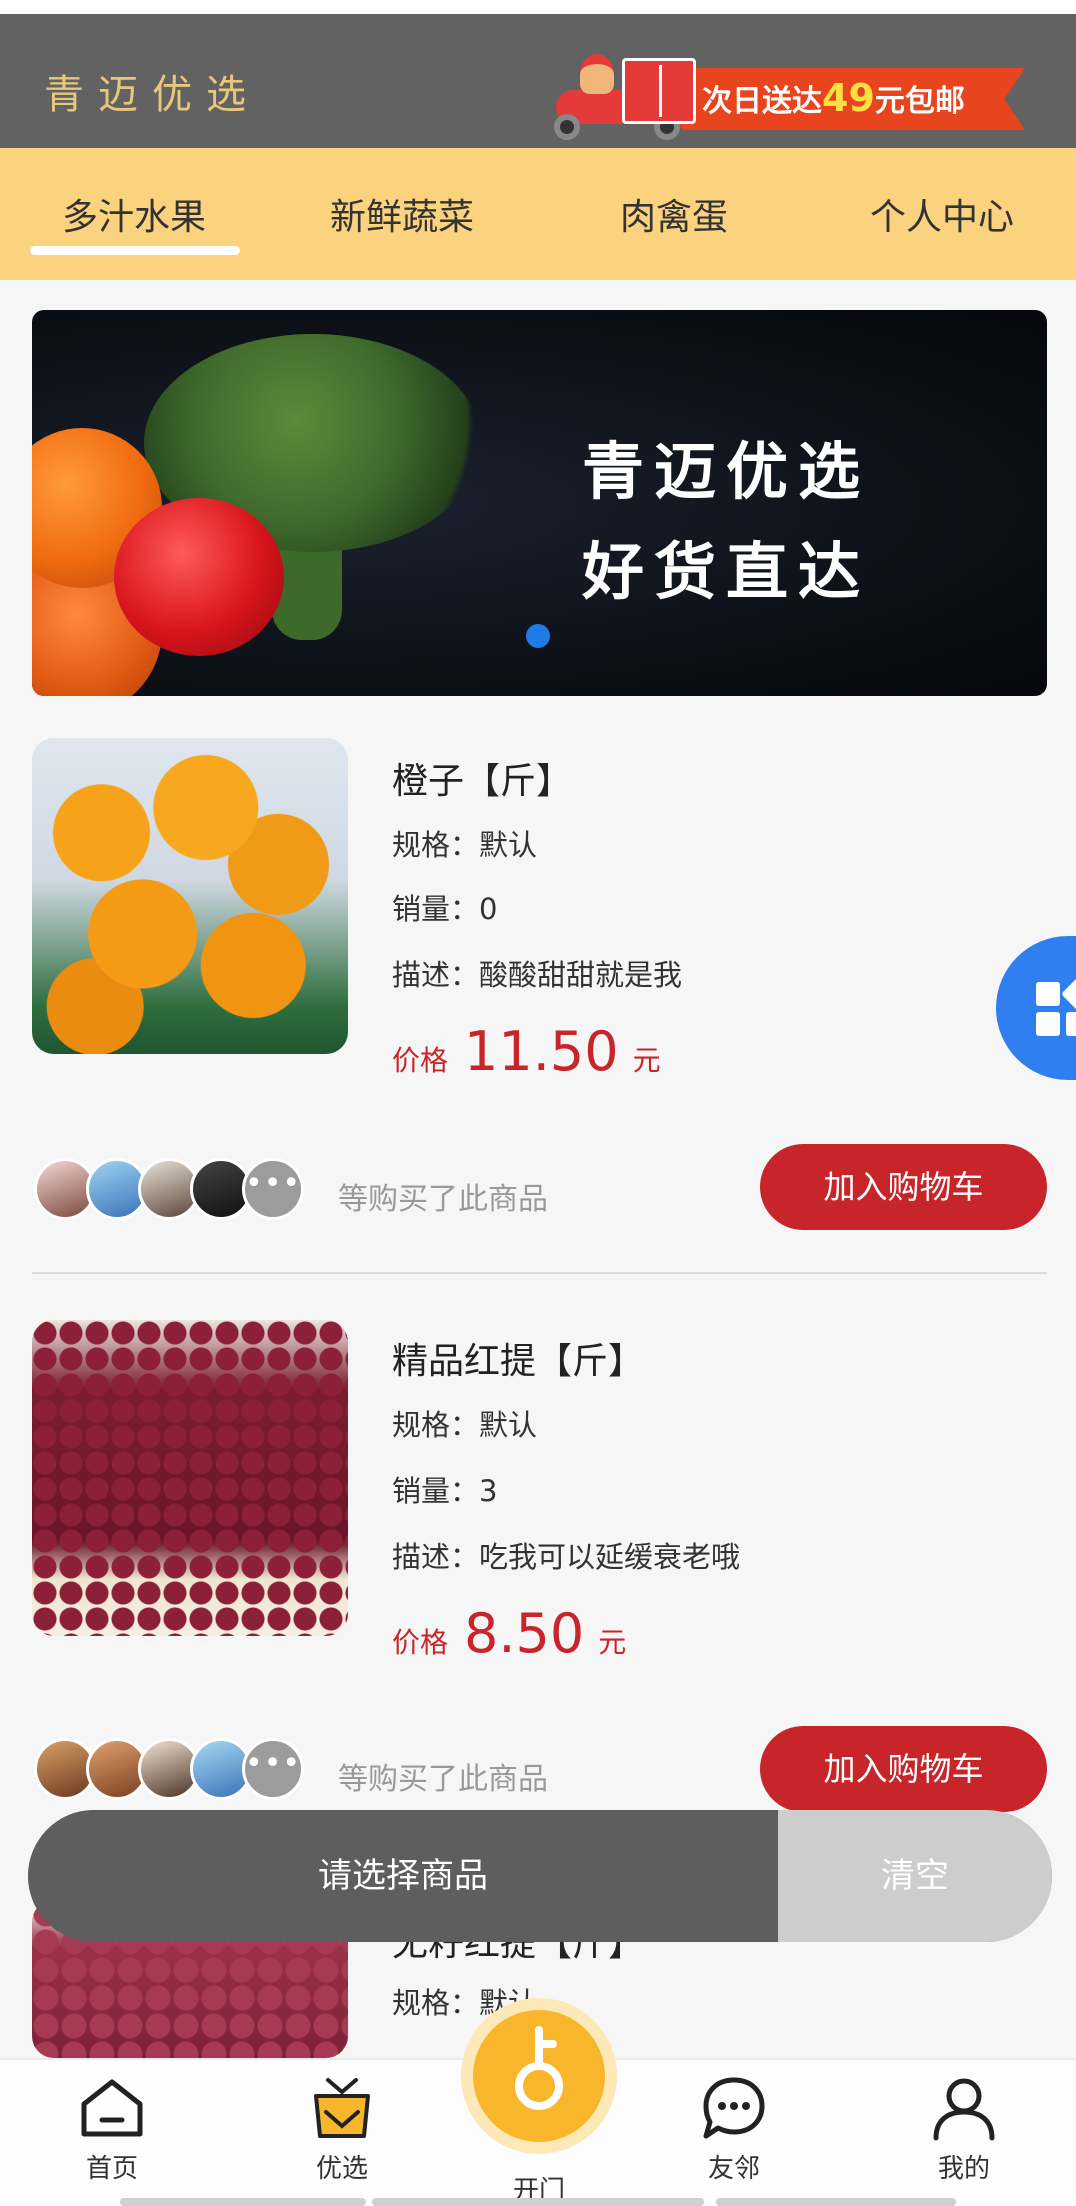 The width and height of the screenshot is (1076, 2206). What do you see at coordinates (537, 975) in the screenshot?
I see `product-description: 描述：酸酸甜甜就是我` at bounding box center [537, 975].